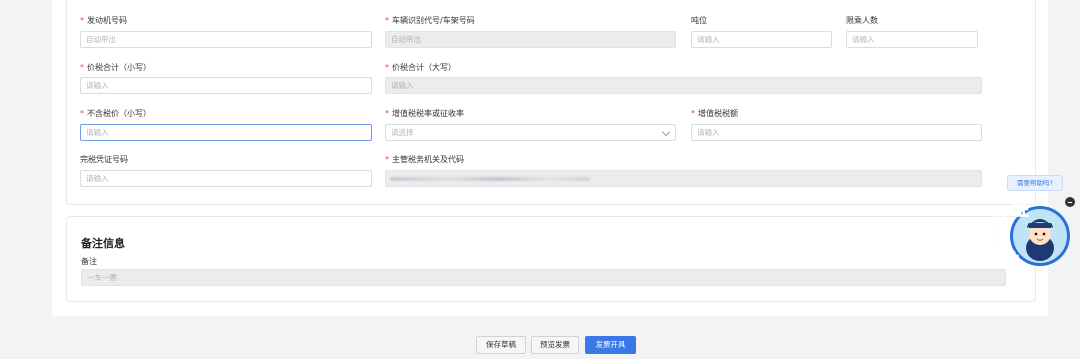  I want to click on vat-rate-placeholder: 请选择, so click(402, 132).